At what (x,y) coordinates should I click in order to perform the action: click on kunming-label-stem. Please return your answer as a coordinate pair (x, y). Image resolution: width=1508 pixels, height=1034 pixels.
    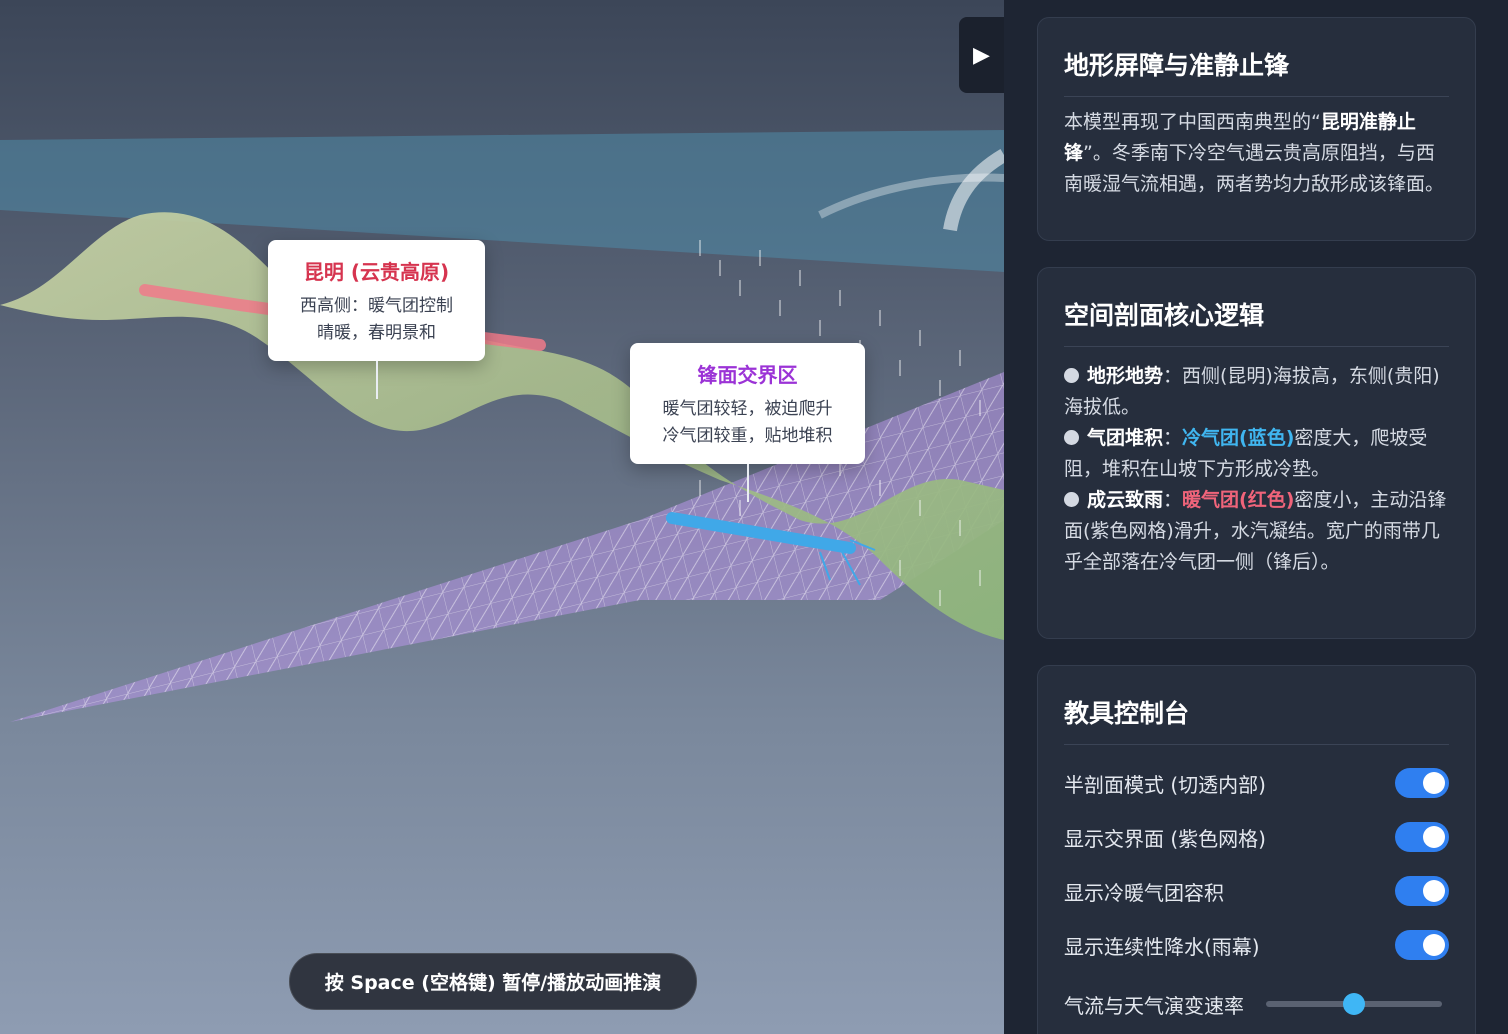
    Looking at the image, I should click on (376, 380).